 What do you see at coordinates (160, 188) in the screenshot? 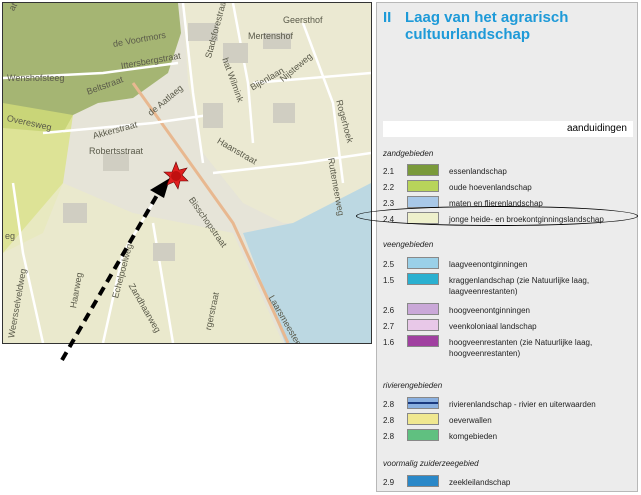
I see `arrow-head-icon` at bounding box center [160, 188].